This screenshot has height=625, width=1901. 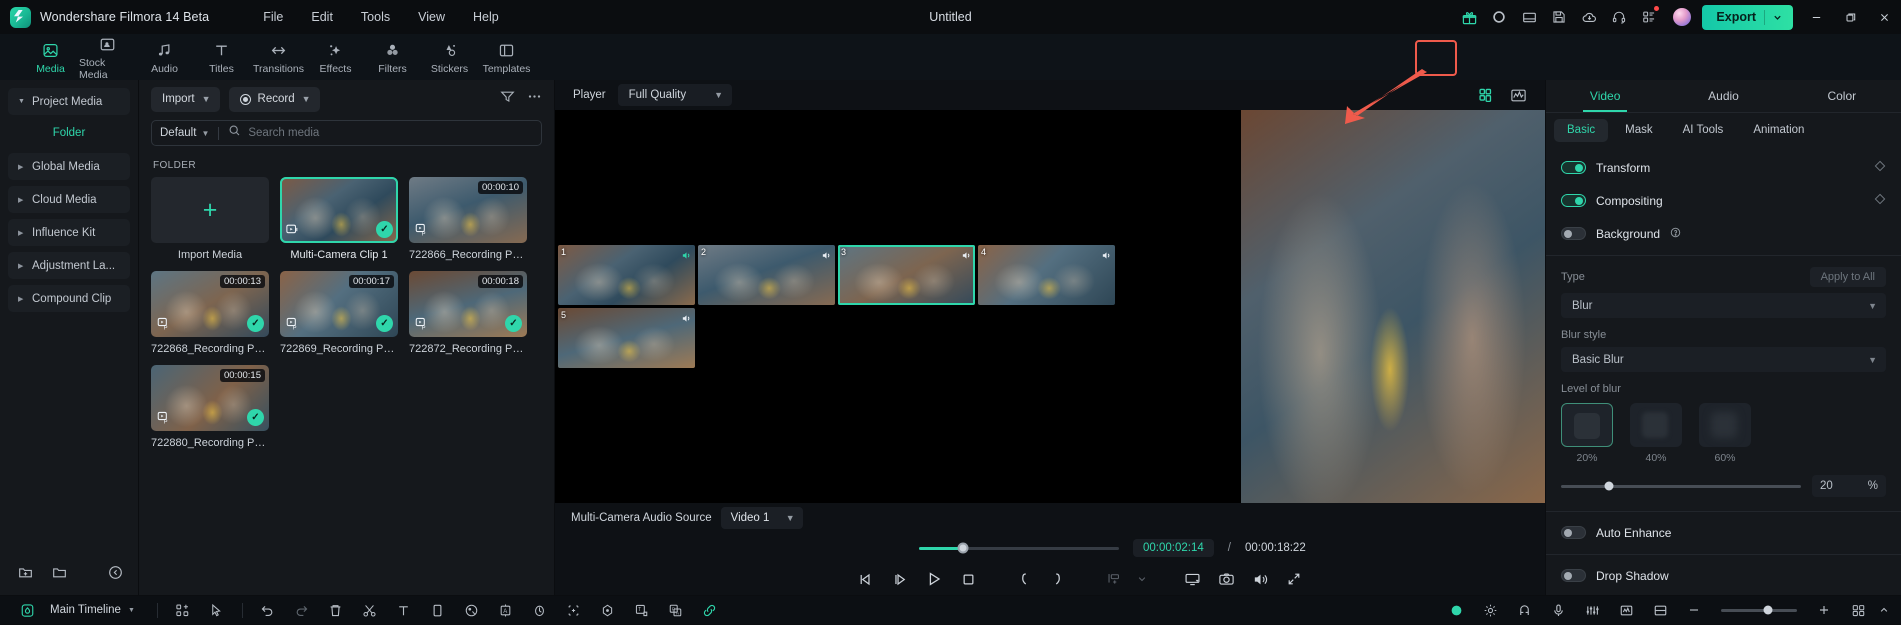 What do you see at coordinates (766, 275) in the screenshot?
I see `multicam-cell-2: 2` at bounding box center [766, 275].